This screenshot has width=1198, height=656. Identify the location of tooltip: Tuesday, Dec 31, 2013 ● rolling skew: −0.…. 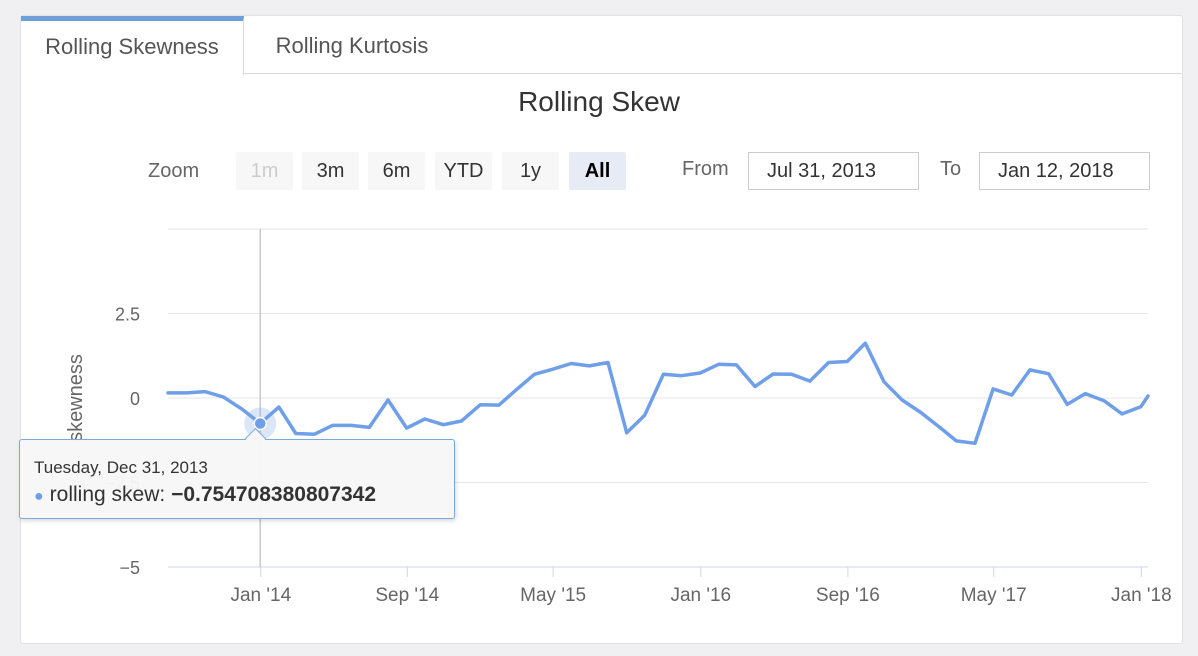
(237, 473).